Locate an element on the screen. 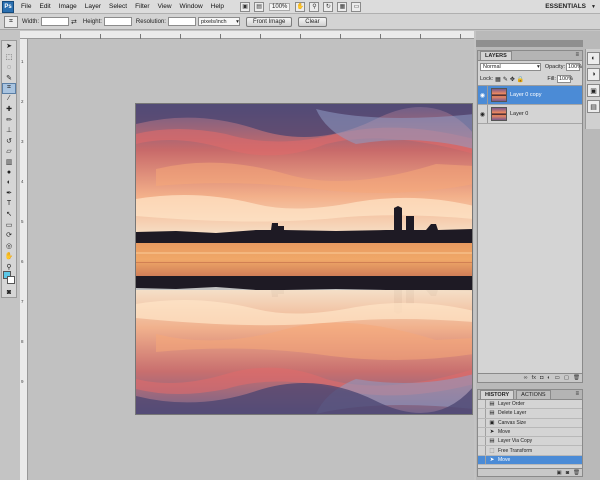 The width and height of the screenshot is (600, 480). menu-view: View is located at coordinates (165, 6).